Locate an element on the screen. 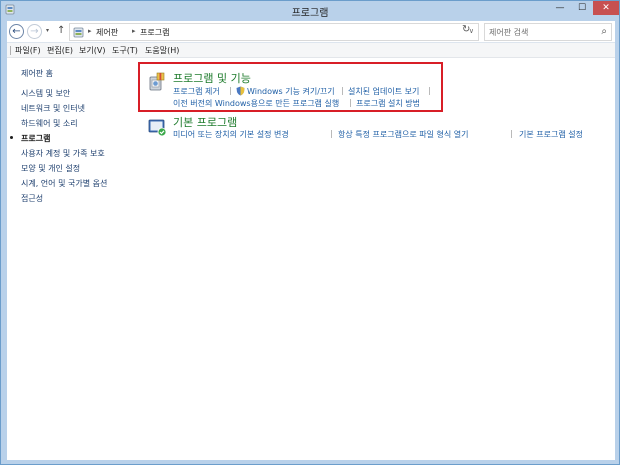 The height and width of the screenshot is (465, 620). windows-features-link: Windows 기능 켜기/끄기 is located at coordinates (291, 91).